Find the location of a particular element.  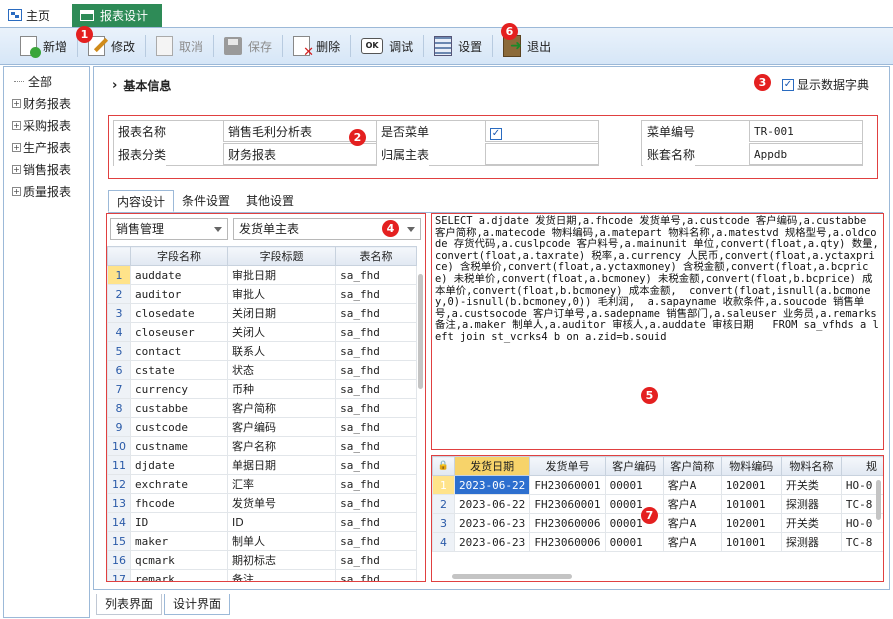

table-row: 9 custcode 客户编码 sa_fhd is located at coordinates (262, 427).